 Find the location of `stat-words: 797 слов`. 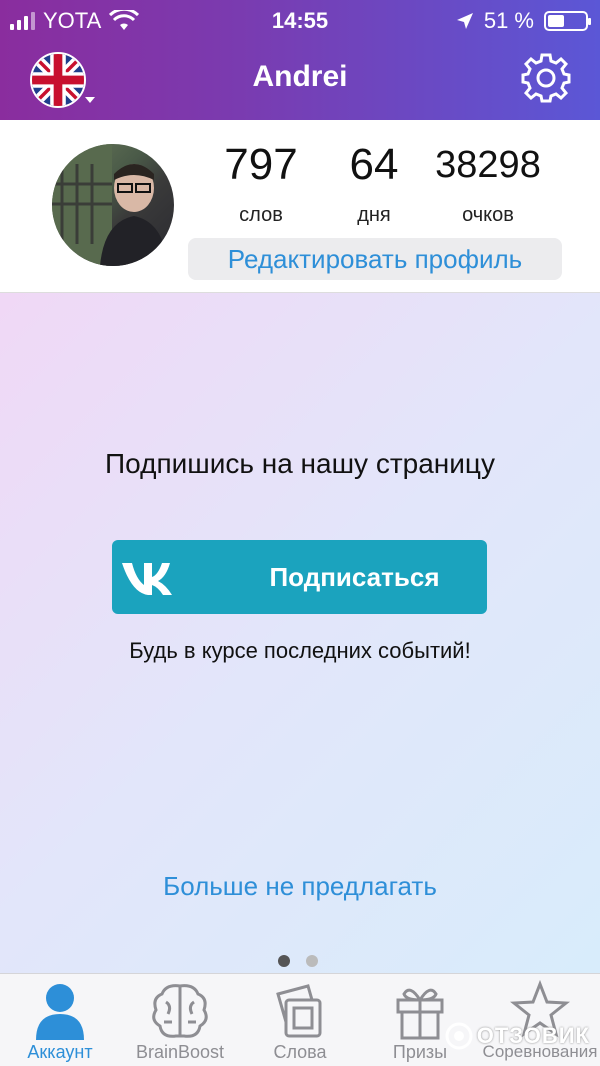

stat-words: 797 слов is located at coordinates (261, 183).